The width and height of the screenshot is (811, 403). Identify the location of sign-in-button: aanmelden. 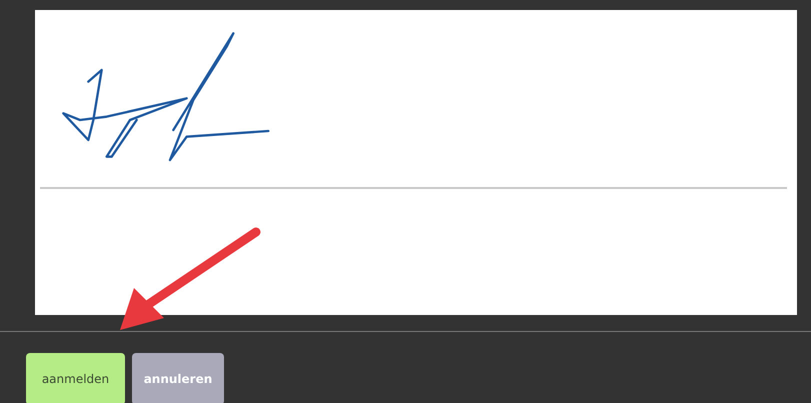
(75, 378).